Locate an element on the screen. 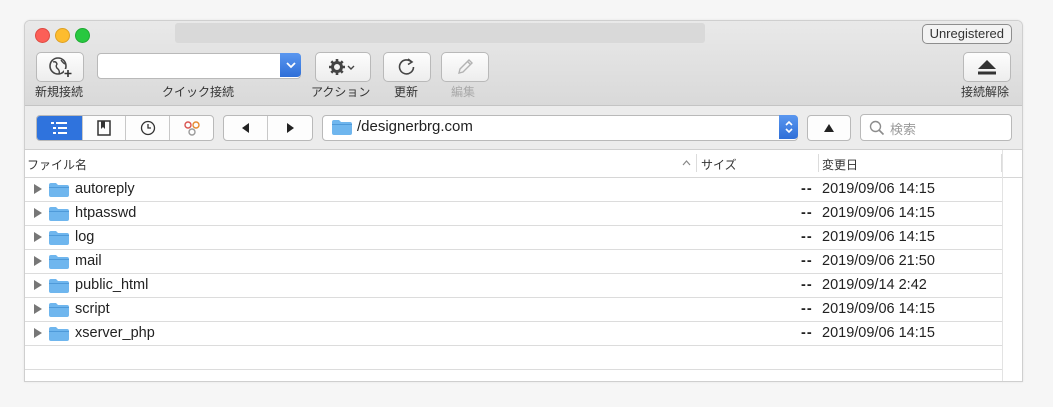  file-list-header: ファイル名 サイズ 変更日 is located at coordinates (523, 164).